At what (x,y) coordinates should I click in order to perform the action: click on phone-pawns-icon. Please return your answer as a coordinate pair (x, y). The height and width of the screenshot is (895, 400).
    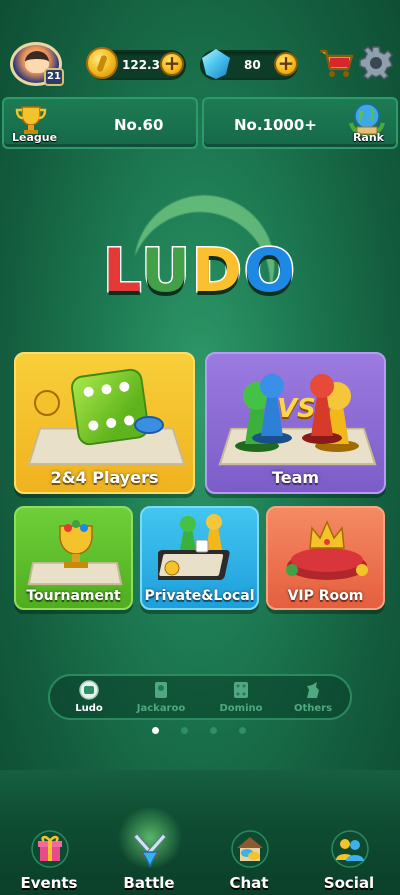
    Looking at the image, I should click on (194, 547).